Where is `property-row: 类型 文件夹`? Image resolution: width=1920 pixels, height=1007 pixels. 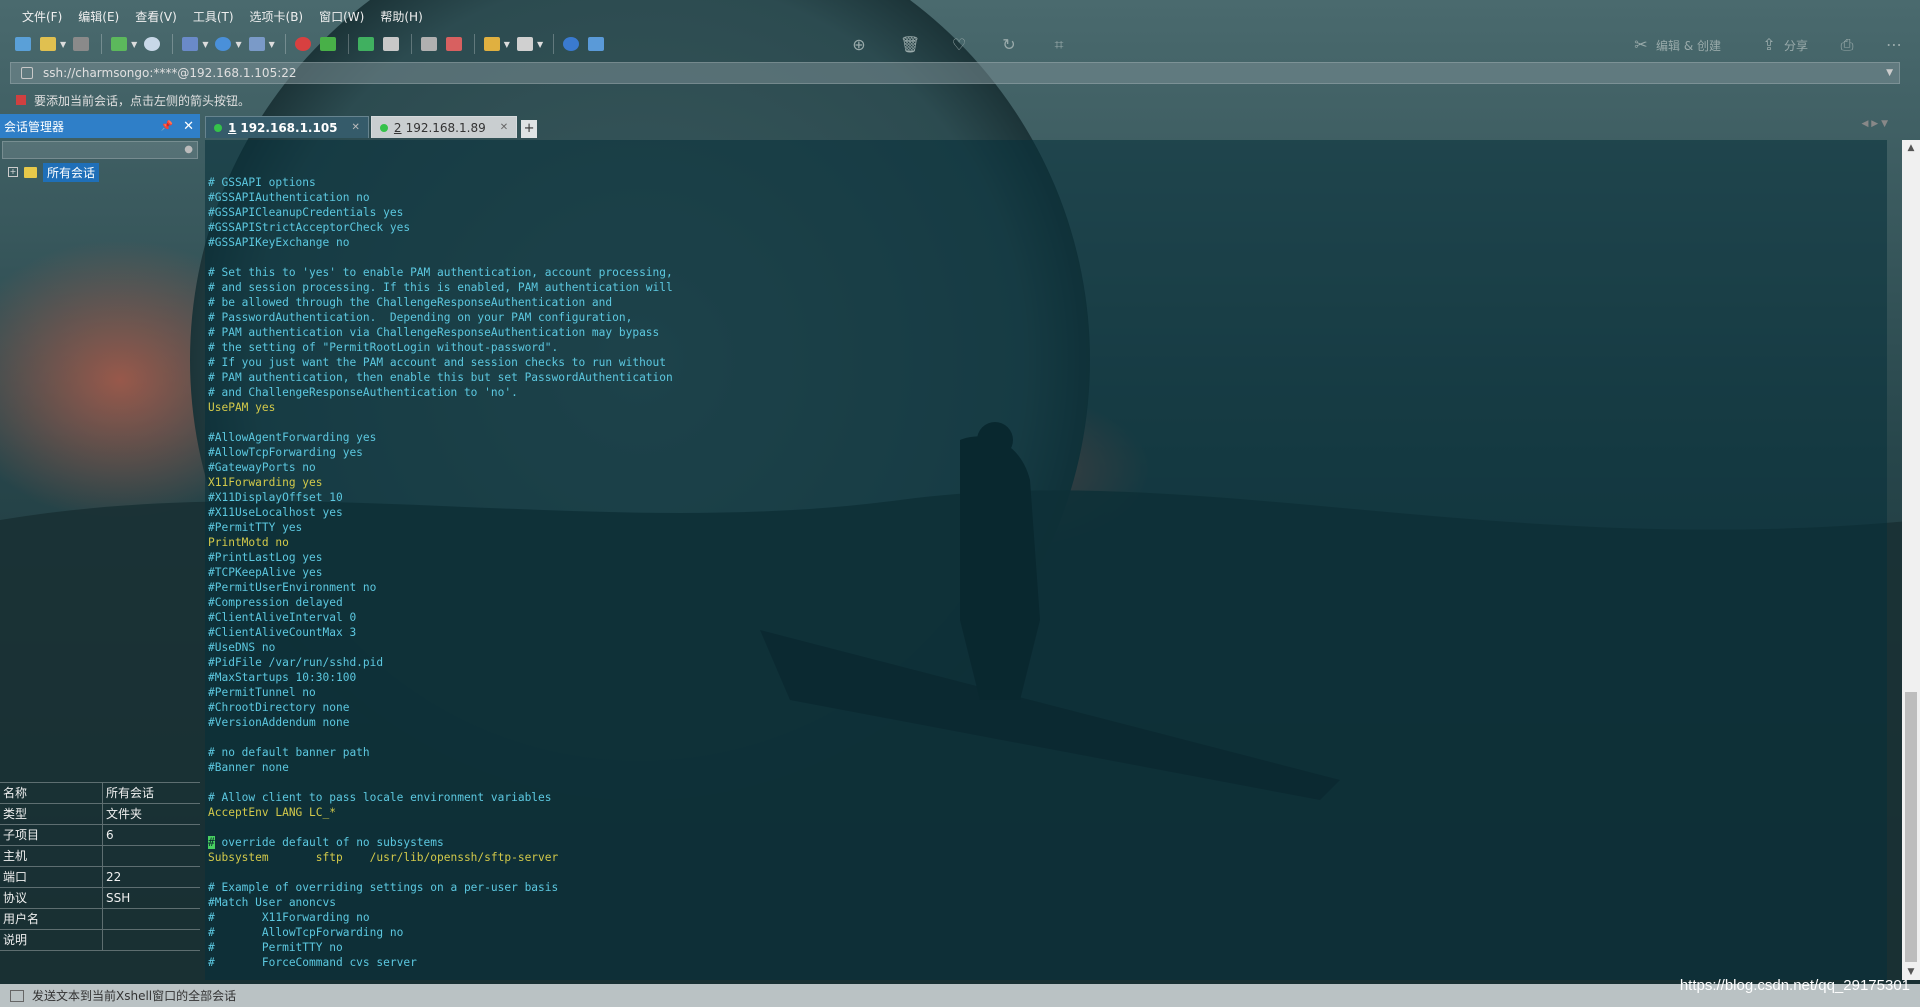 property-row: 类型 文件夹 is located at coordinates (100, 814).